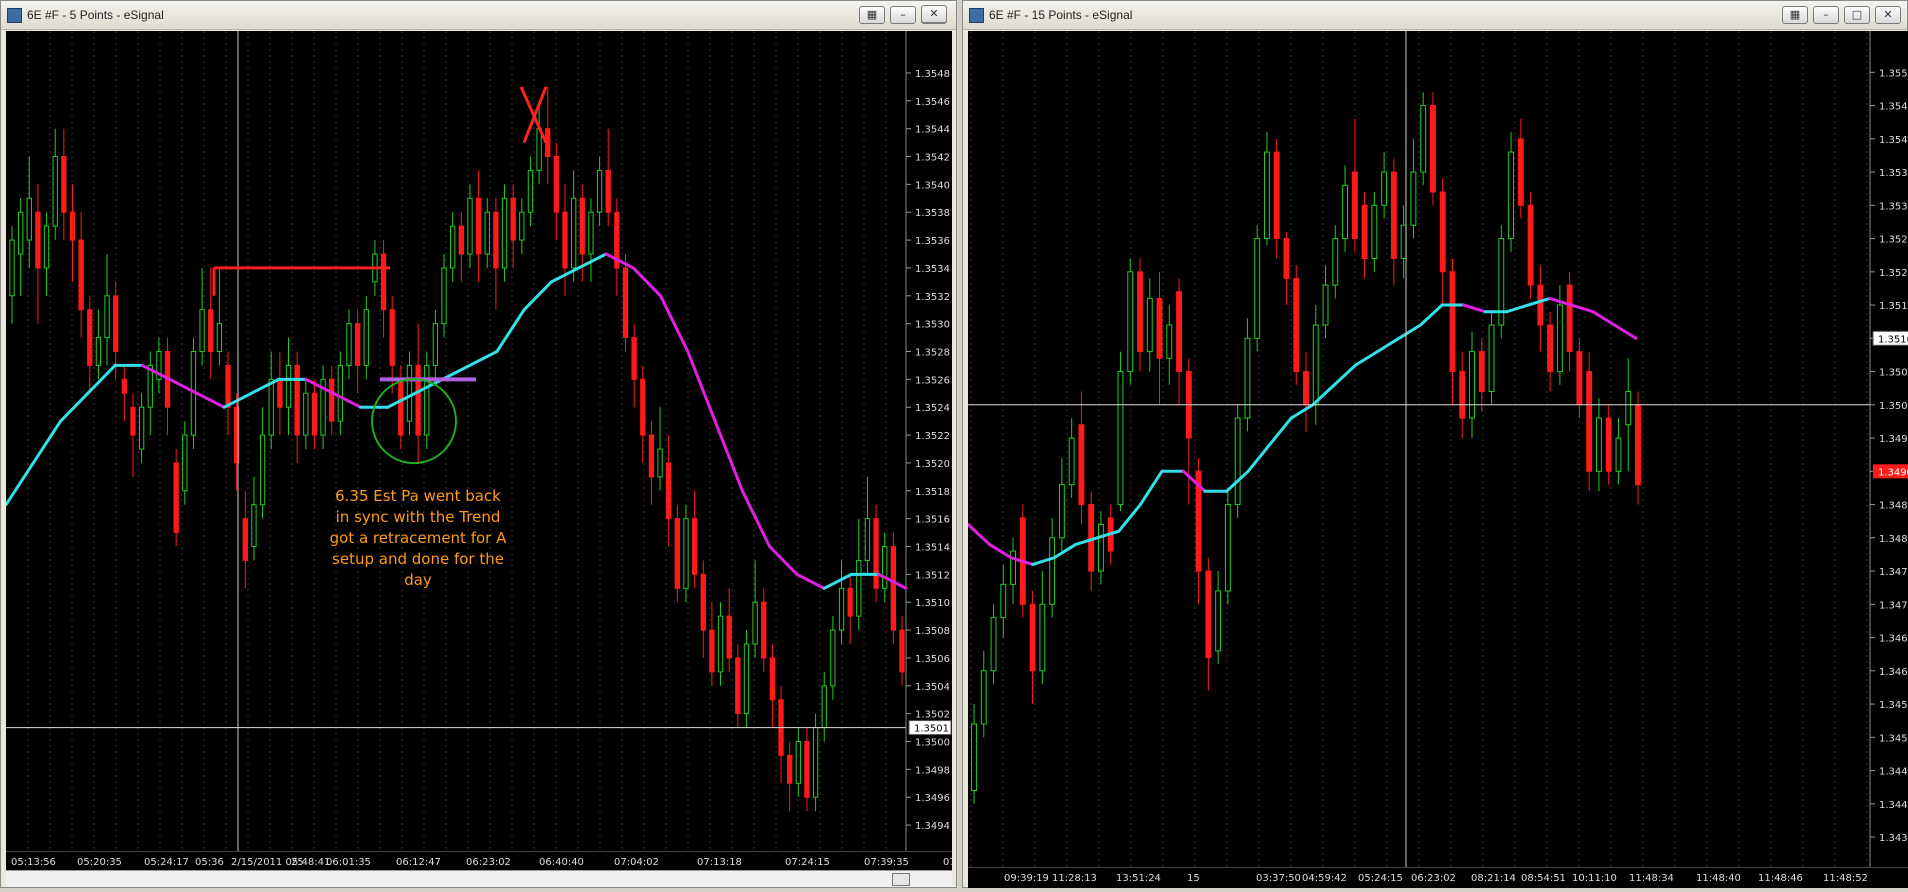  I want to click on x-tick-label: 07:04:02, so click(636, 862).